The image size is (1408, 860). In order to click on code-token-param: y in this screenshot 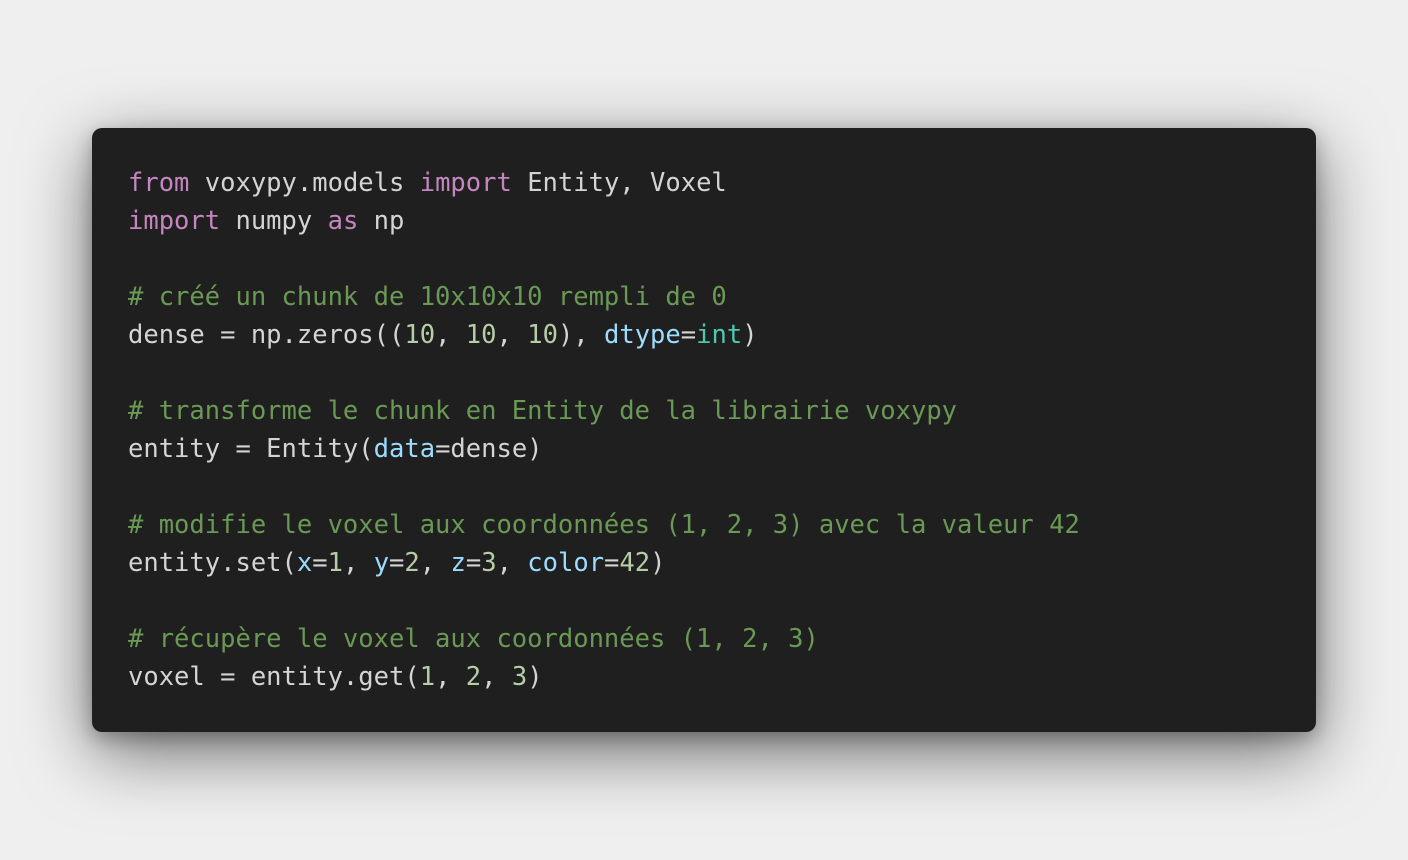, I will do `click(381, 563)`.